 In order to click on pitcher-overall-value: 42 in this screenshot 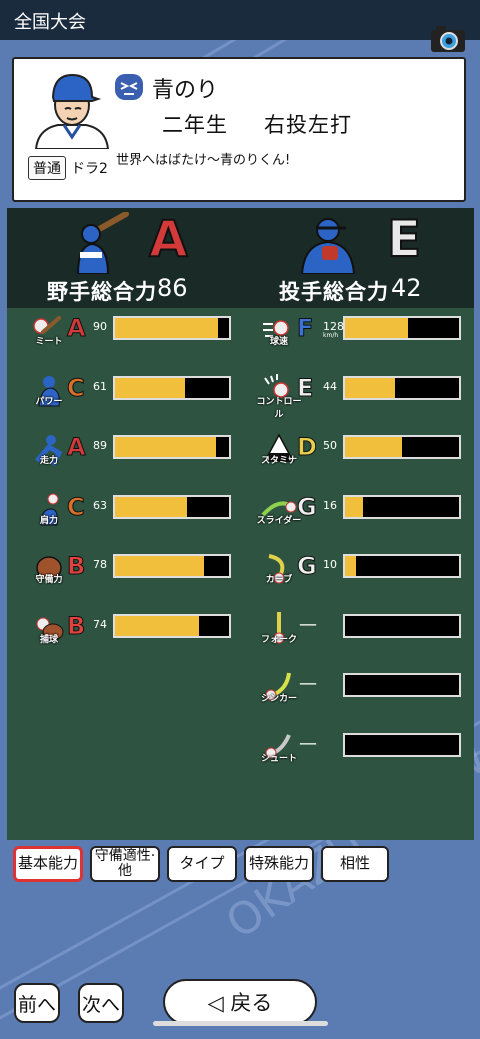, I will do `click(406, 288)`.